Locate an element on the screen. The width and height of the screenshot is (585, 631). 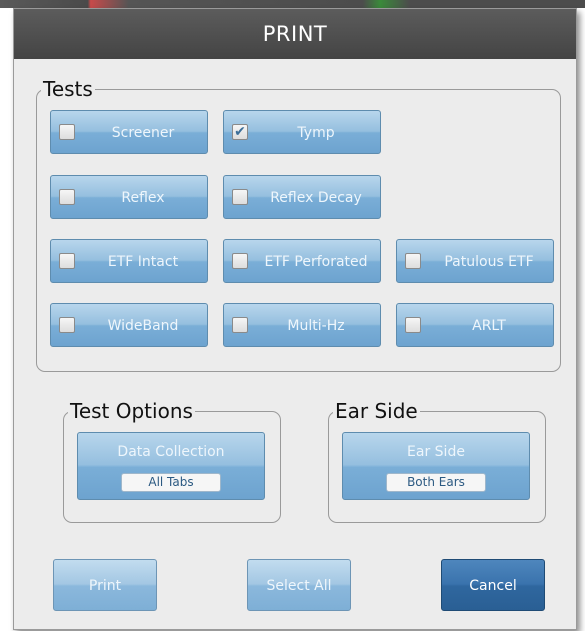
test-label: ETF Perforated is located at coordinates (316, 262).